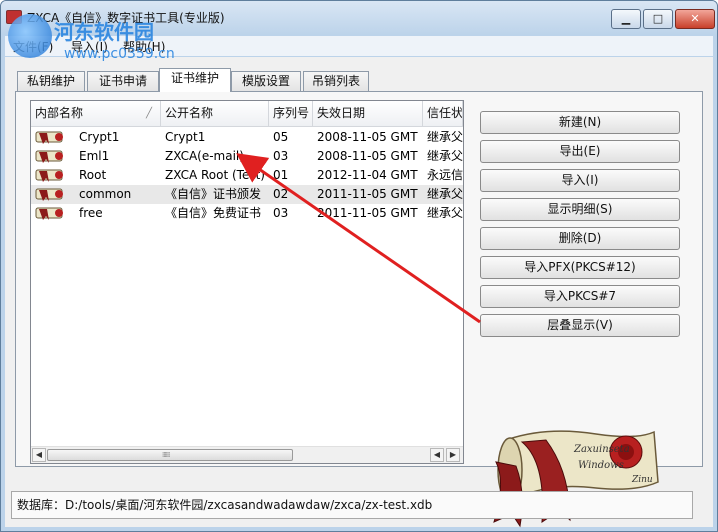 The height and width of the screenshot is (532, 718). Describe the element at coordinates (59, 113) in the screenshot. I see `column-header-label: 内部名称` at that location.